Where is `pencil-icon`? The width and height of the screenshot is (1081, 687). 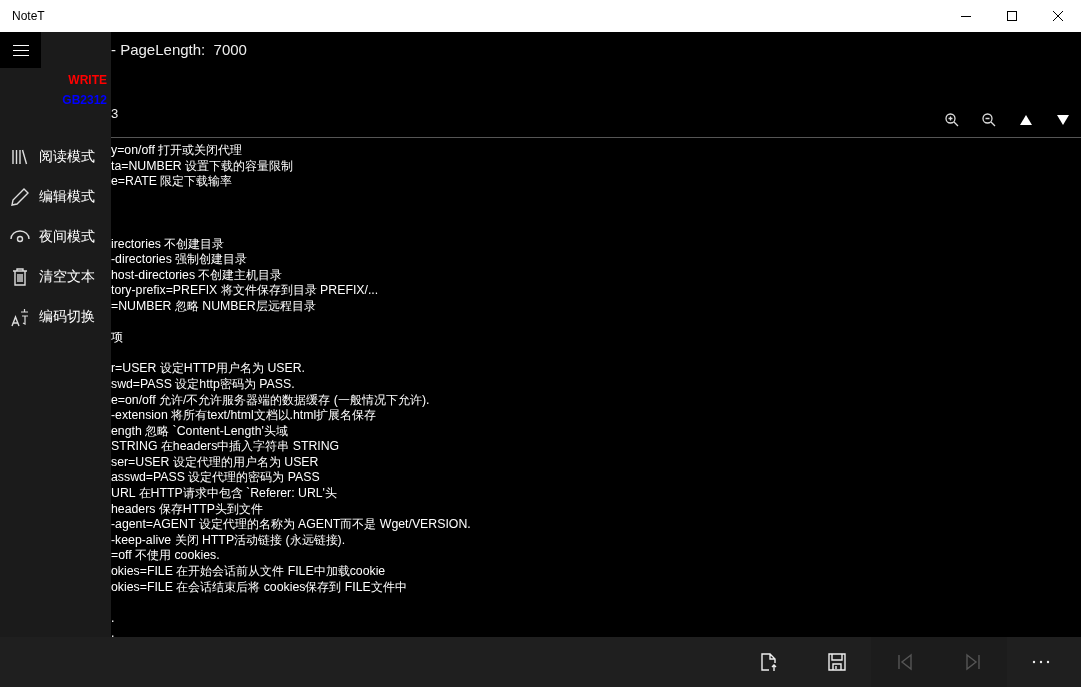
pencil-icon is located at coordinates (20, 197).